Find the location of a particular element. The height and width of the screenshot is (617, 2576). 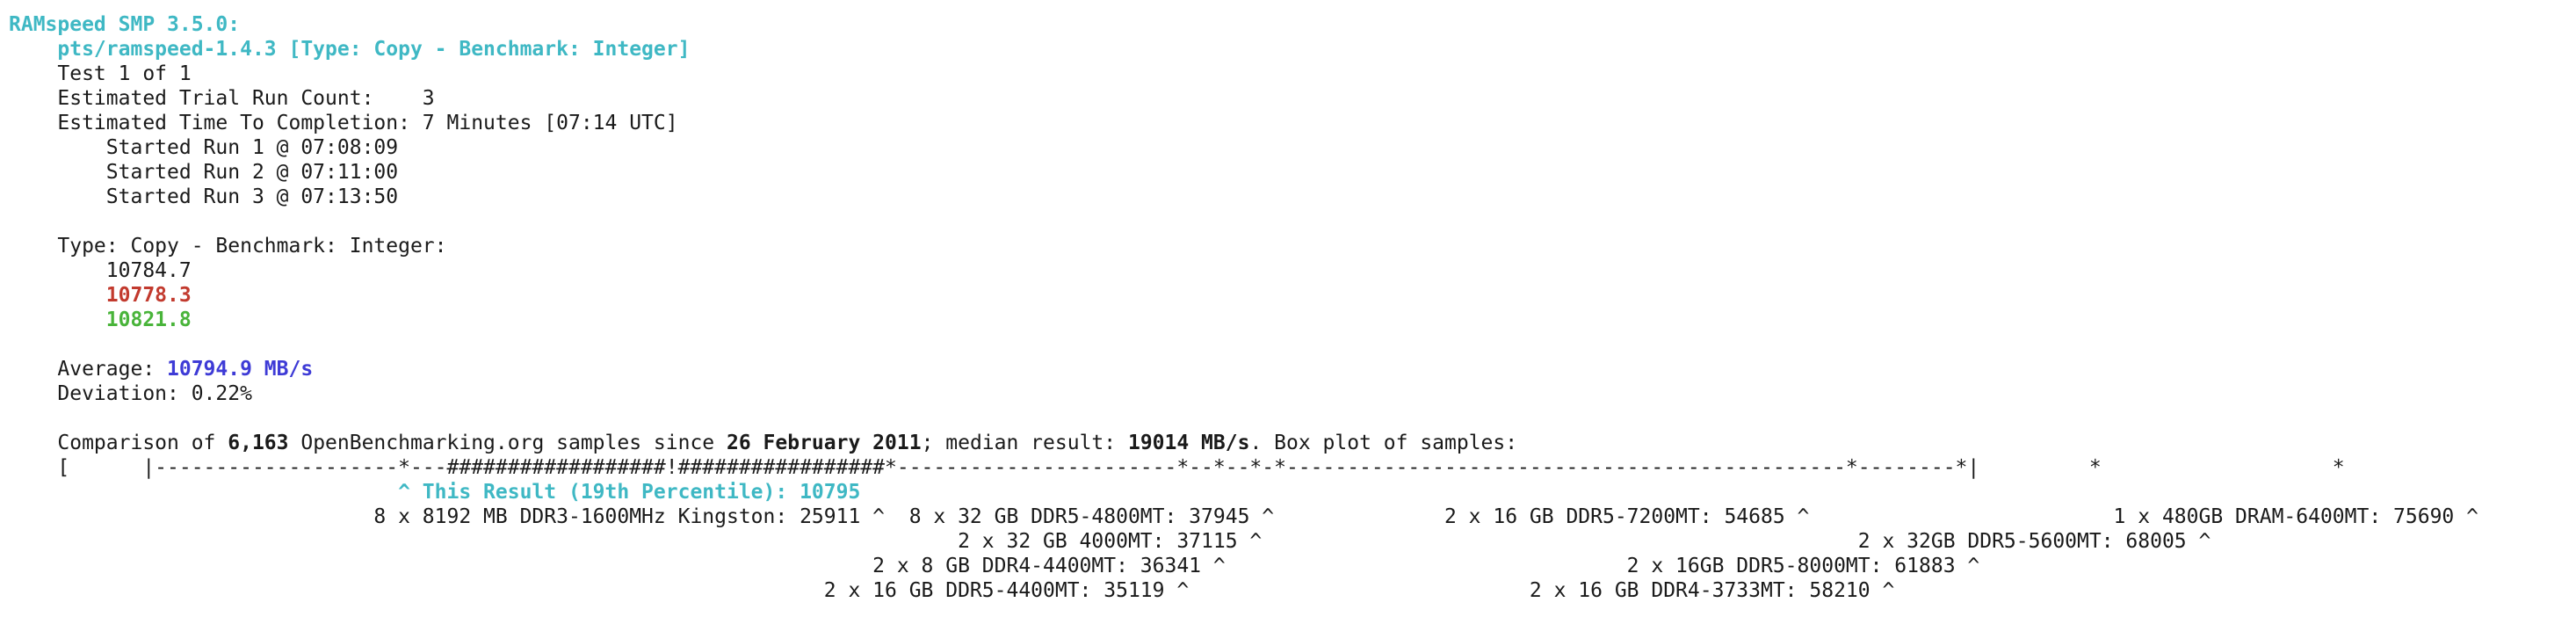

test-title: RAMspeed SMP 3.5.0: is located at coordinates (125, 24).